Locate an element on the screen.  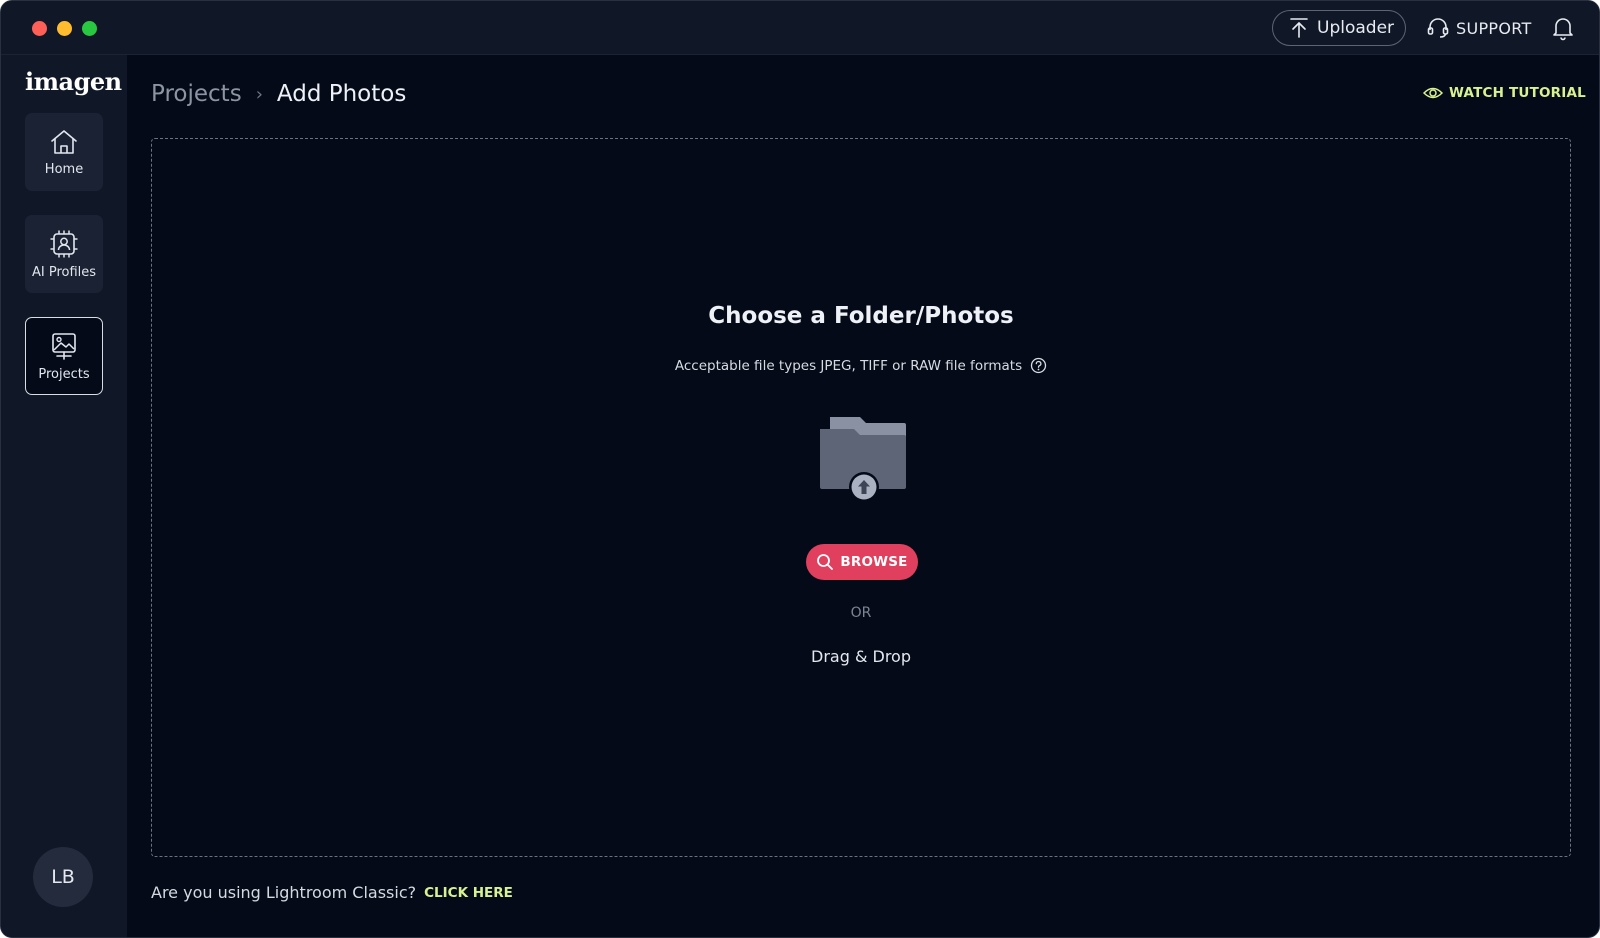
drag-drop-text: Drag & Drop is located at coordinates (861, 656).